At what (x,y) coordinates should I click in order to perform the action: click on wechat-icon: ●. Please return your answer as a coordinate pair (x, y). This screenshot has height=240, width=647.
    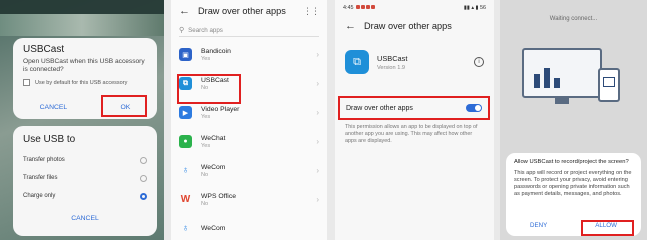
    Looking at the image, I should click on (185, 141).